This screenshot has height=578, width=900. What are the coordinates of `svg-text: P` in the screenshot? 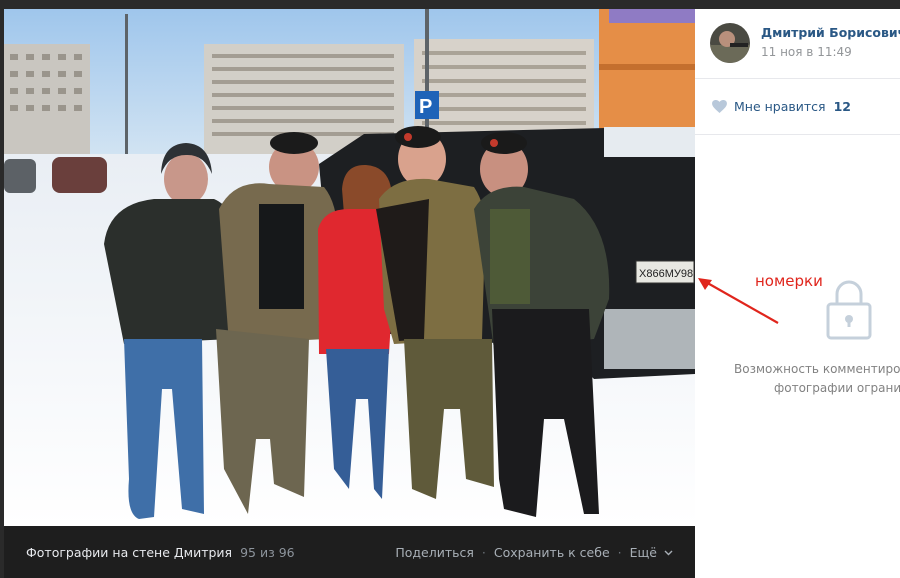 It's located at (425, 107).